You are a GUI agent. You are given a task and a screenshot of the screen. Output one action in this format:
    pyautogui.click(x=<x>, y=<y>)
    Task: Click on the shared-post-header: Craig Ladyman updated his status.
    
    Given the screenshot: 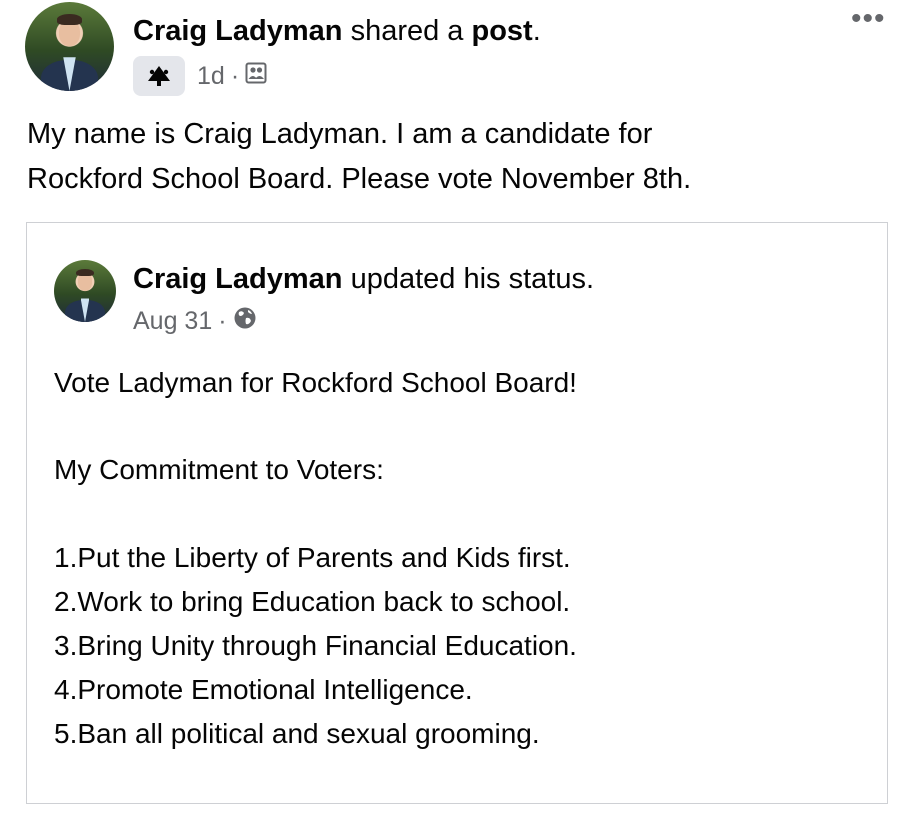 What is the action you would take?
    pyautogui.click(x=363, y=279)
    